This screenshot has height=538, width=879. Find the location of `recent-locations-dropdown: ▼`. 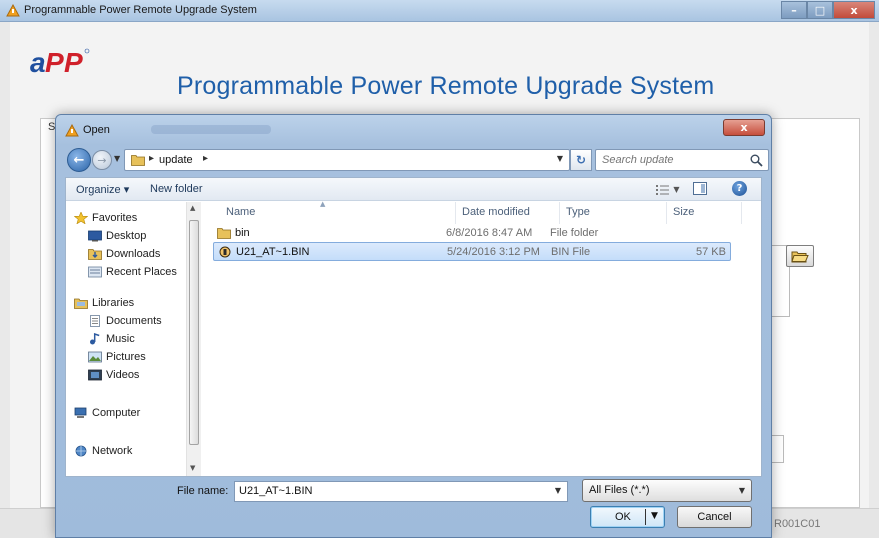

recent-locations-dropdown: ▼ is located at coordinates (117, 158).